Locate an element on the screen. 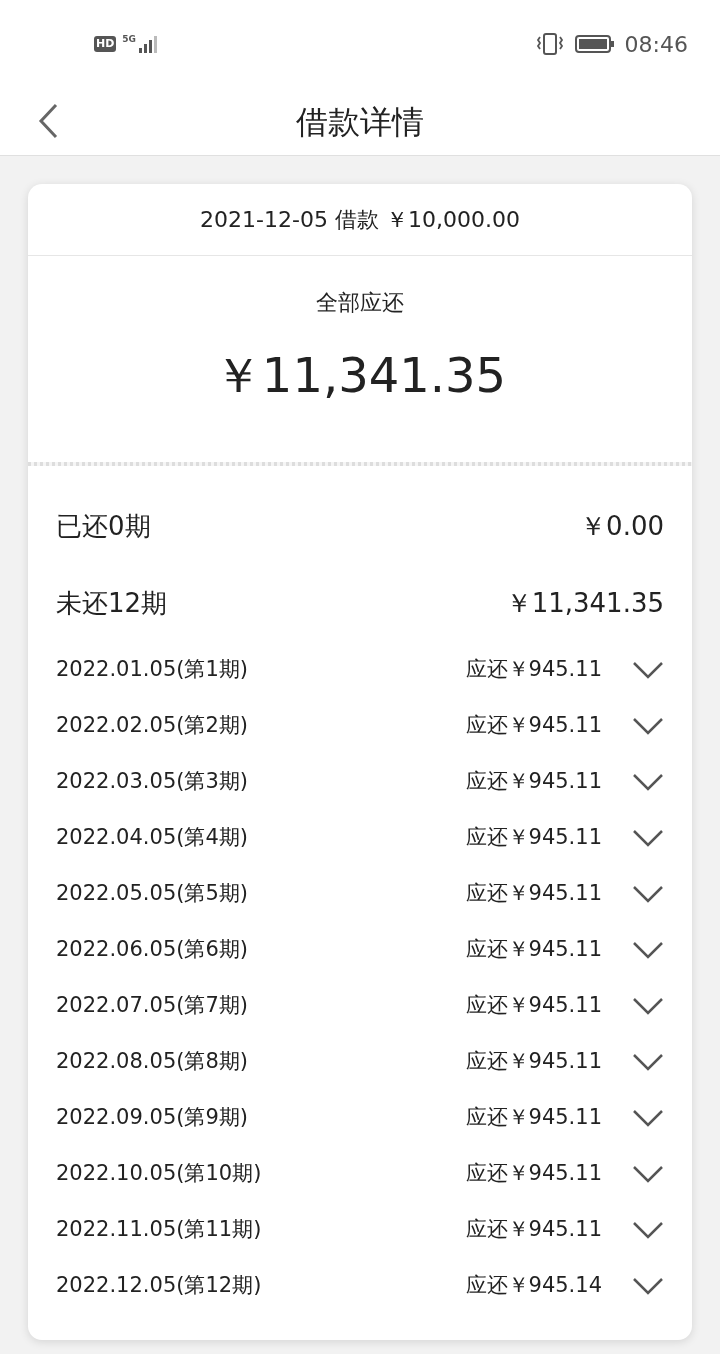 The height and width of the screenshot is (1354, 720). total-label: 全部应还 is located at coordinates (360, 303).